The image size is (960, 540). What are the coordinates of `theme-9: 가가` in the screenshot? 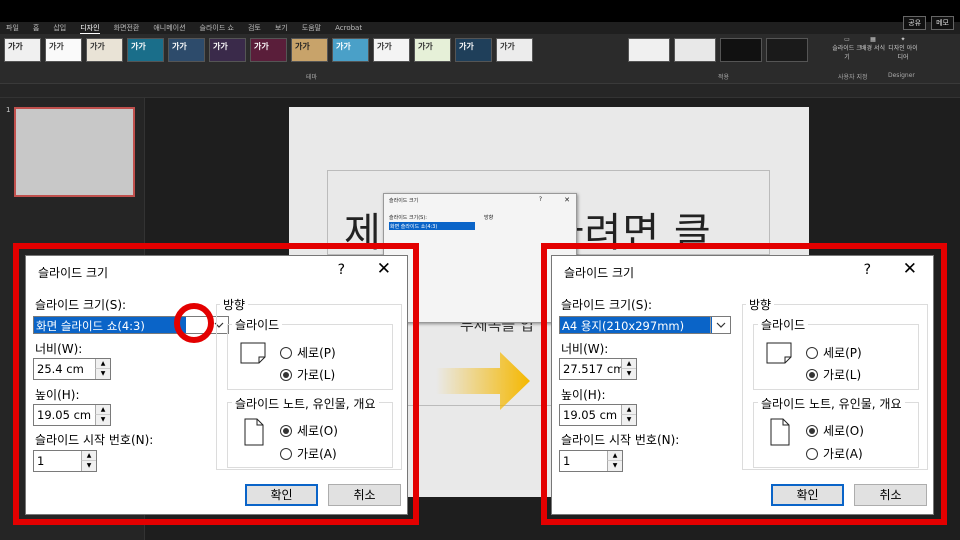 It's located at (350, 50).